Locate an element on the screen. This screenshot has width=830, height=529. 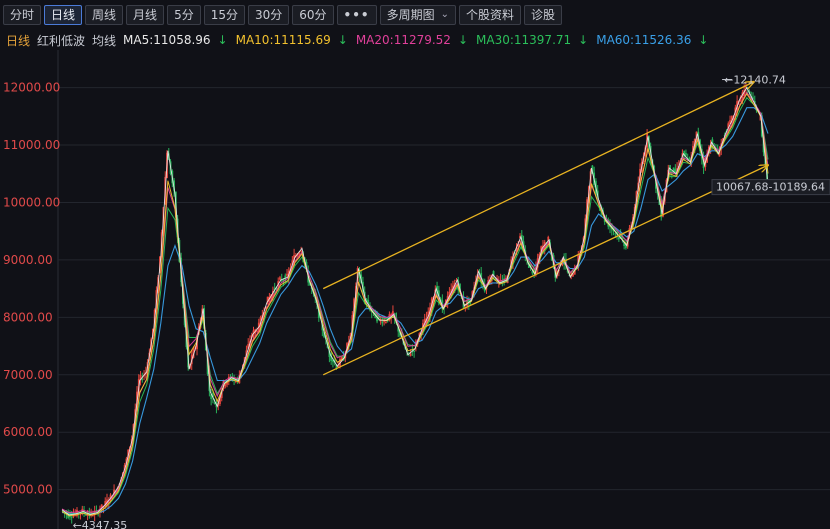
tab-15min: 15分 is located at coordinates (224, 15).